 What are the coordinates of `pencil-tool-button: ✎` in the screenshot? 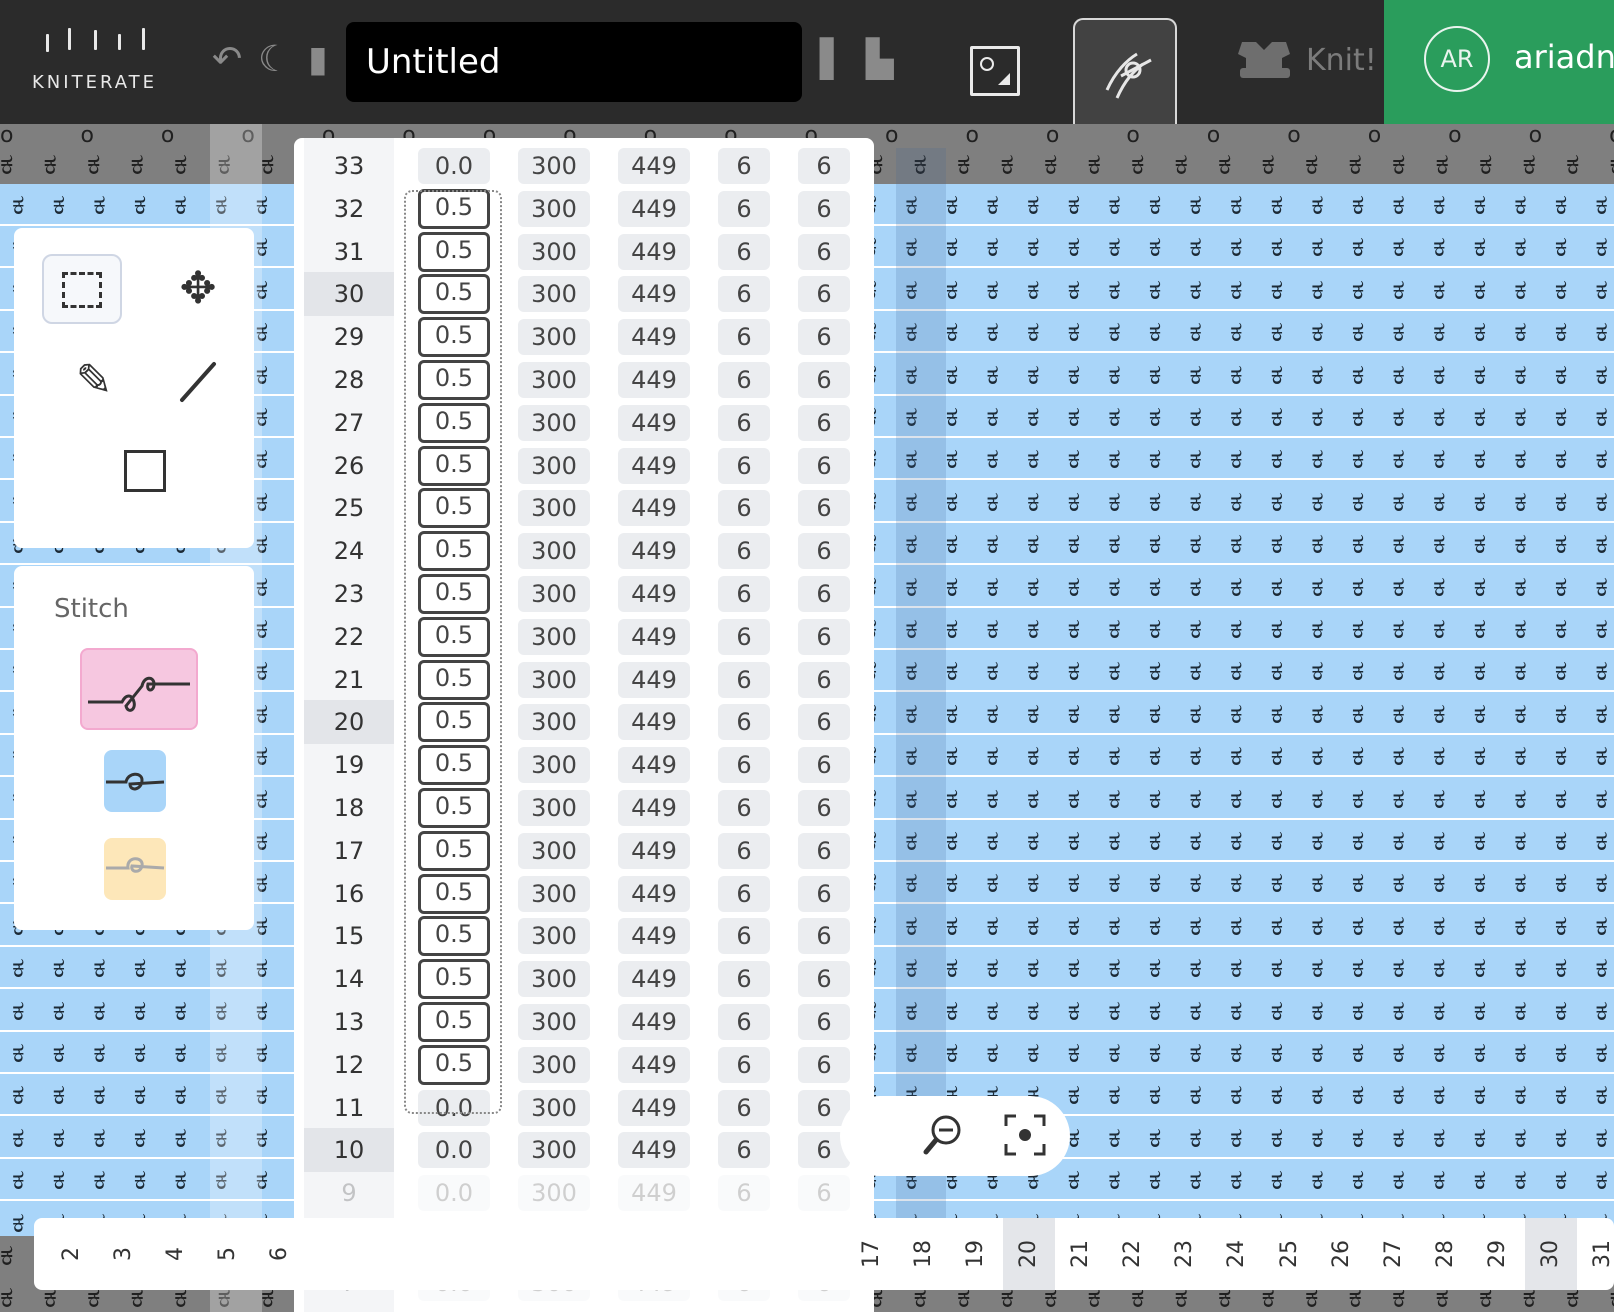 It's located at (94, 381).